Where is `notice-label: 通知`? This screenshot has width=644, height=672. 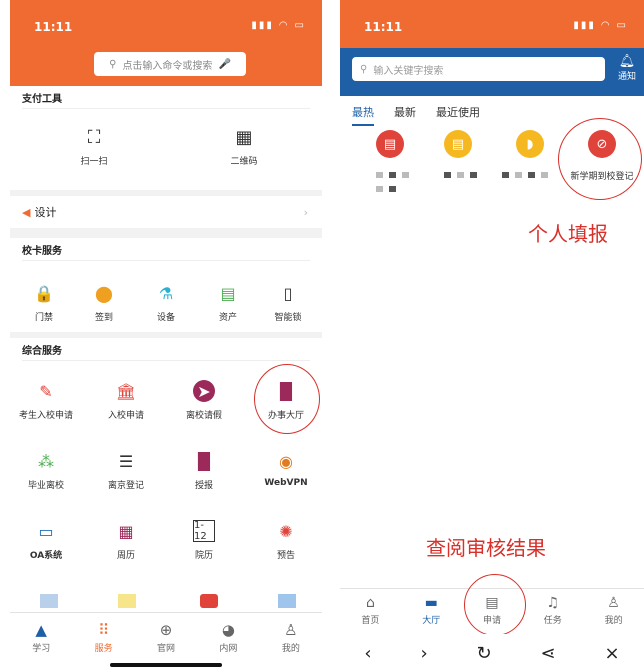
notice-label: 通知 is located at coordinates (626, 77).